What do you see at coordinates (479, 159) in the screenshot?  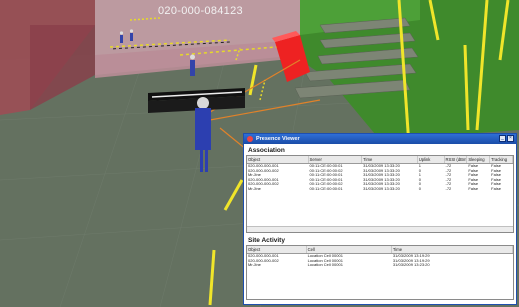 I see `column-header: Sleeping` at bounding box center [479, 159].